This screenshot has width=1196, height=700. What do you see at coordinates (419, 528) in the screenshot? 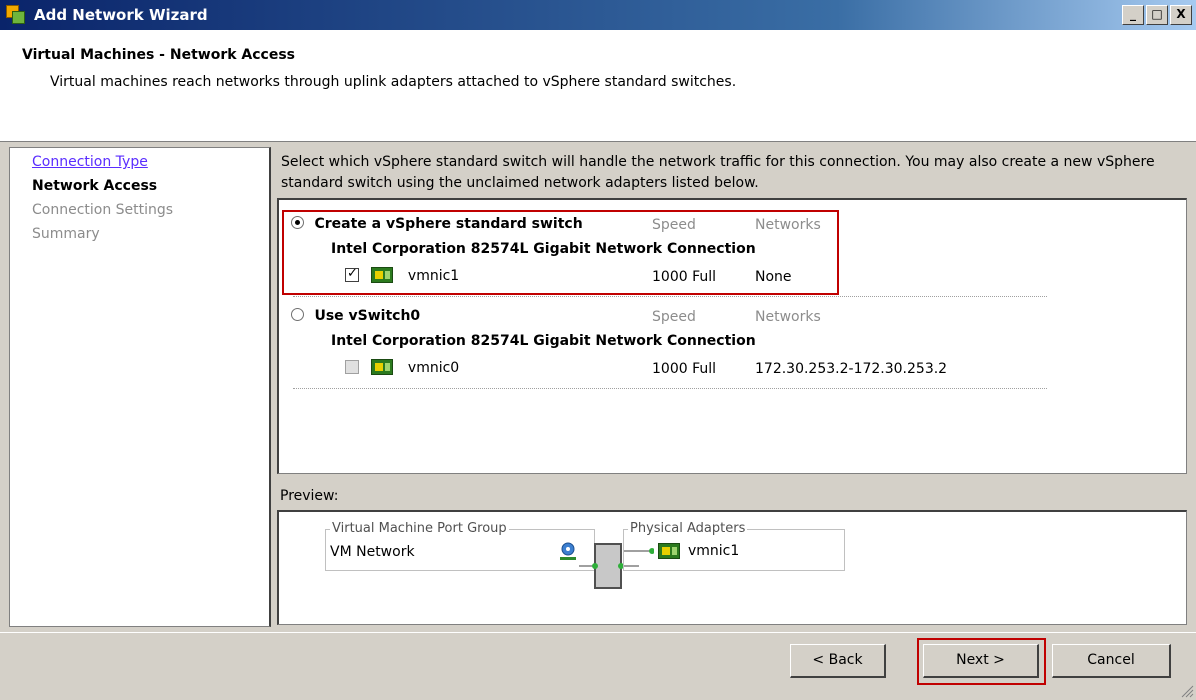
I see `port-group-legend: Virtual Machine Port Group` at bounding box center [419, 528].